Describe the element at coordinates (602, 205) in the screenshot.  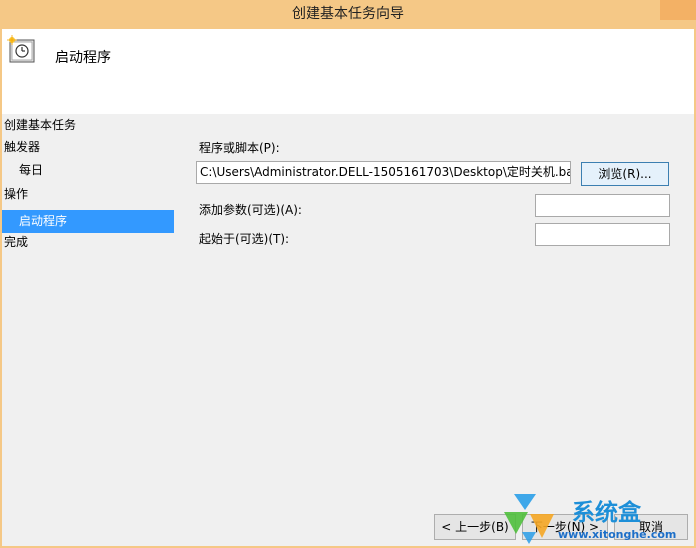
I see `args-input` at that location.